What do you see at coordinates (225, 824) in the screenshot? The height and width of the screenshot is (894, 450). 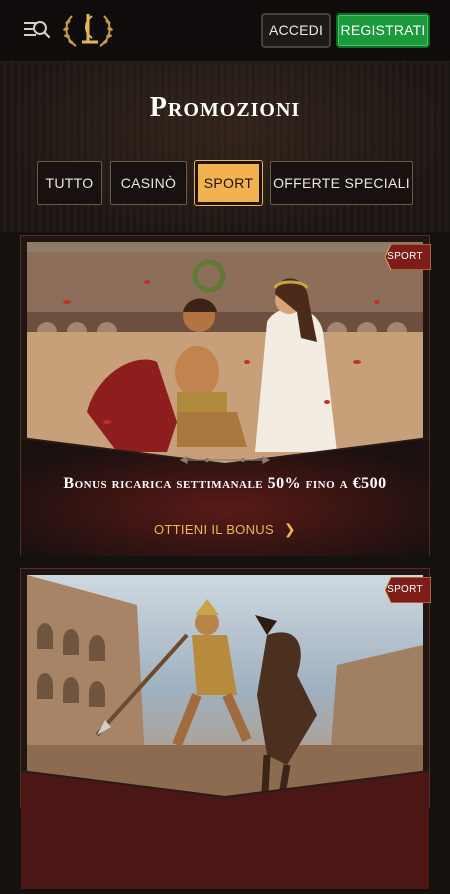 I see `promo-footer-ornament` at bounding box center [225, 824].